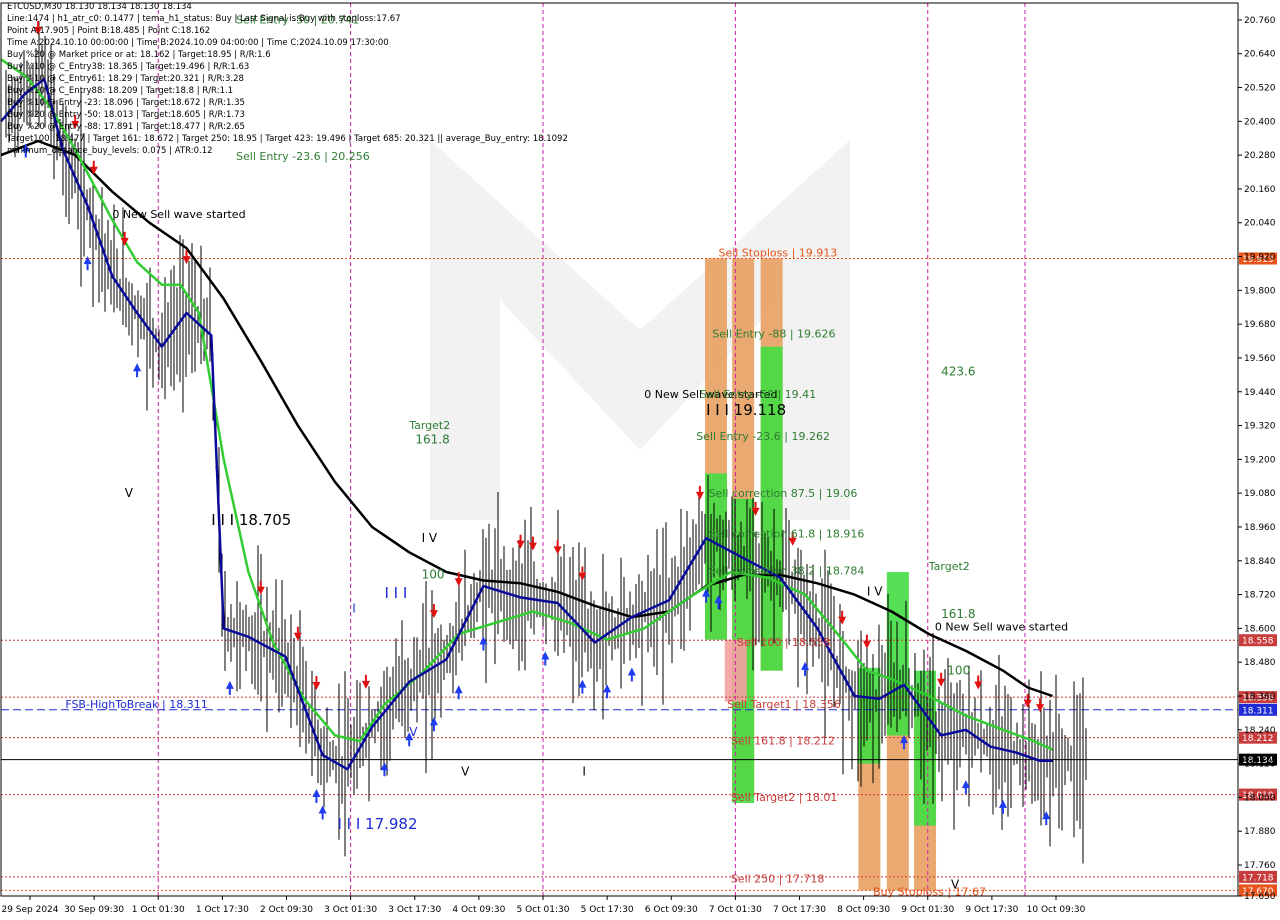  What do you see at coordinates (784, 704) in the screenshot?
I see `annotation: Sell Target1 | 18.356` at bounding box center [784, 704].